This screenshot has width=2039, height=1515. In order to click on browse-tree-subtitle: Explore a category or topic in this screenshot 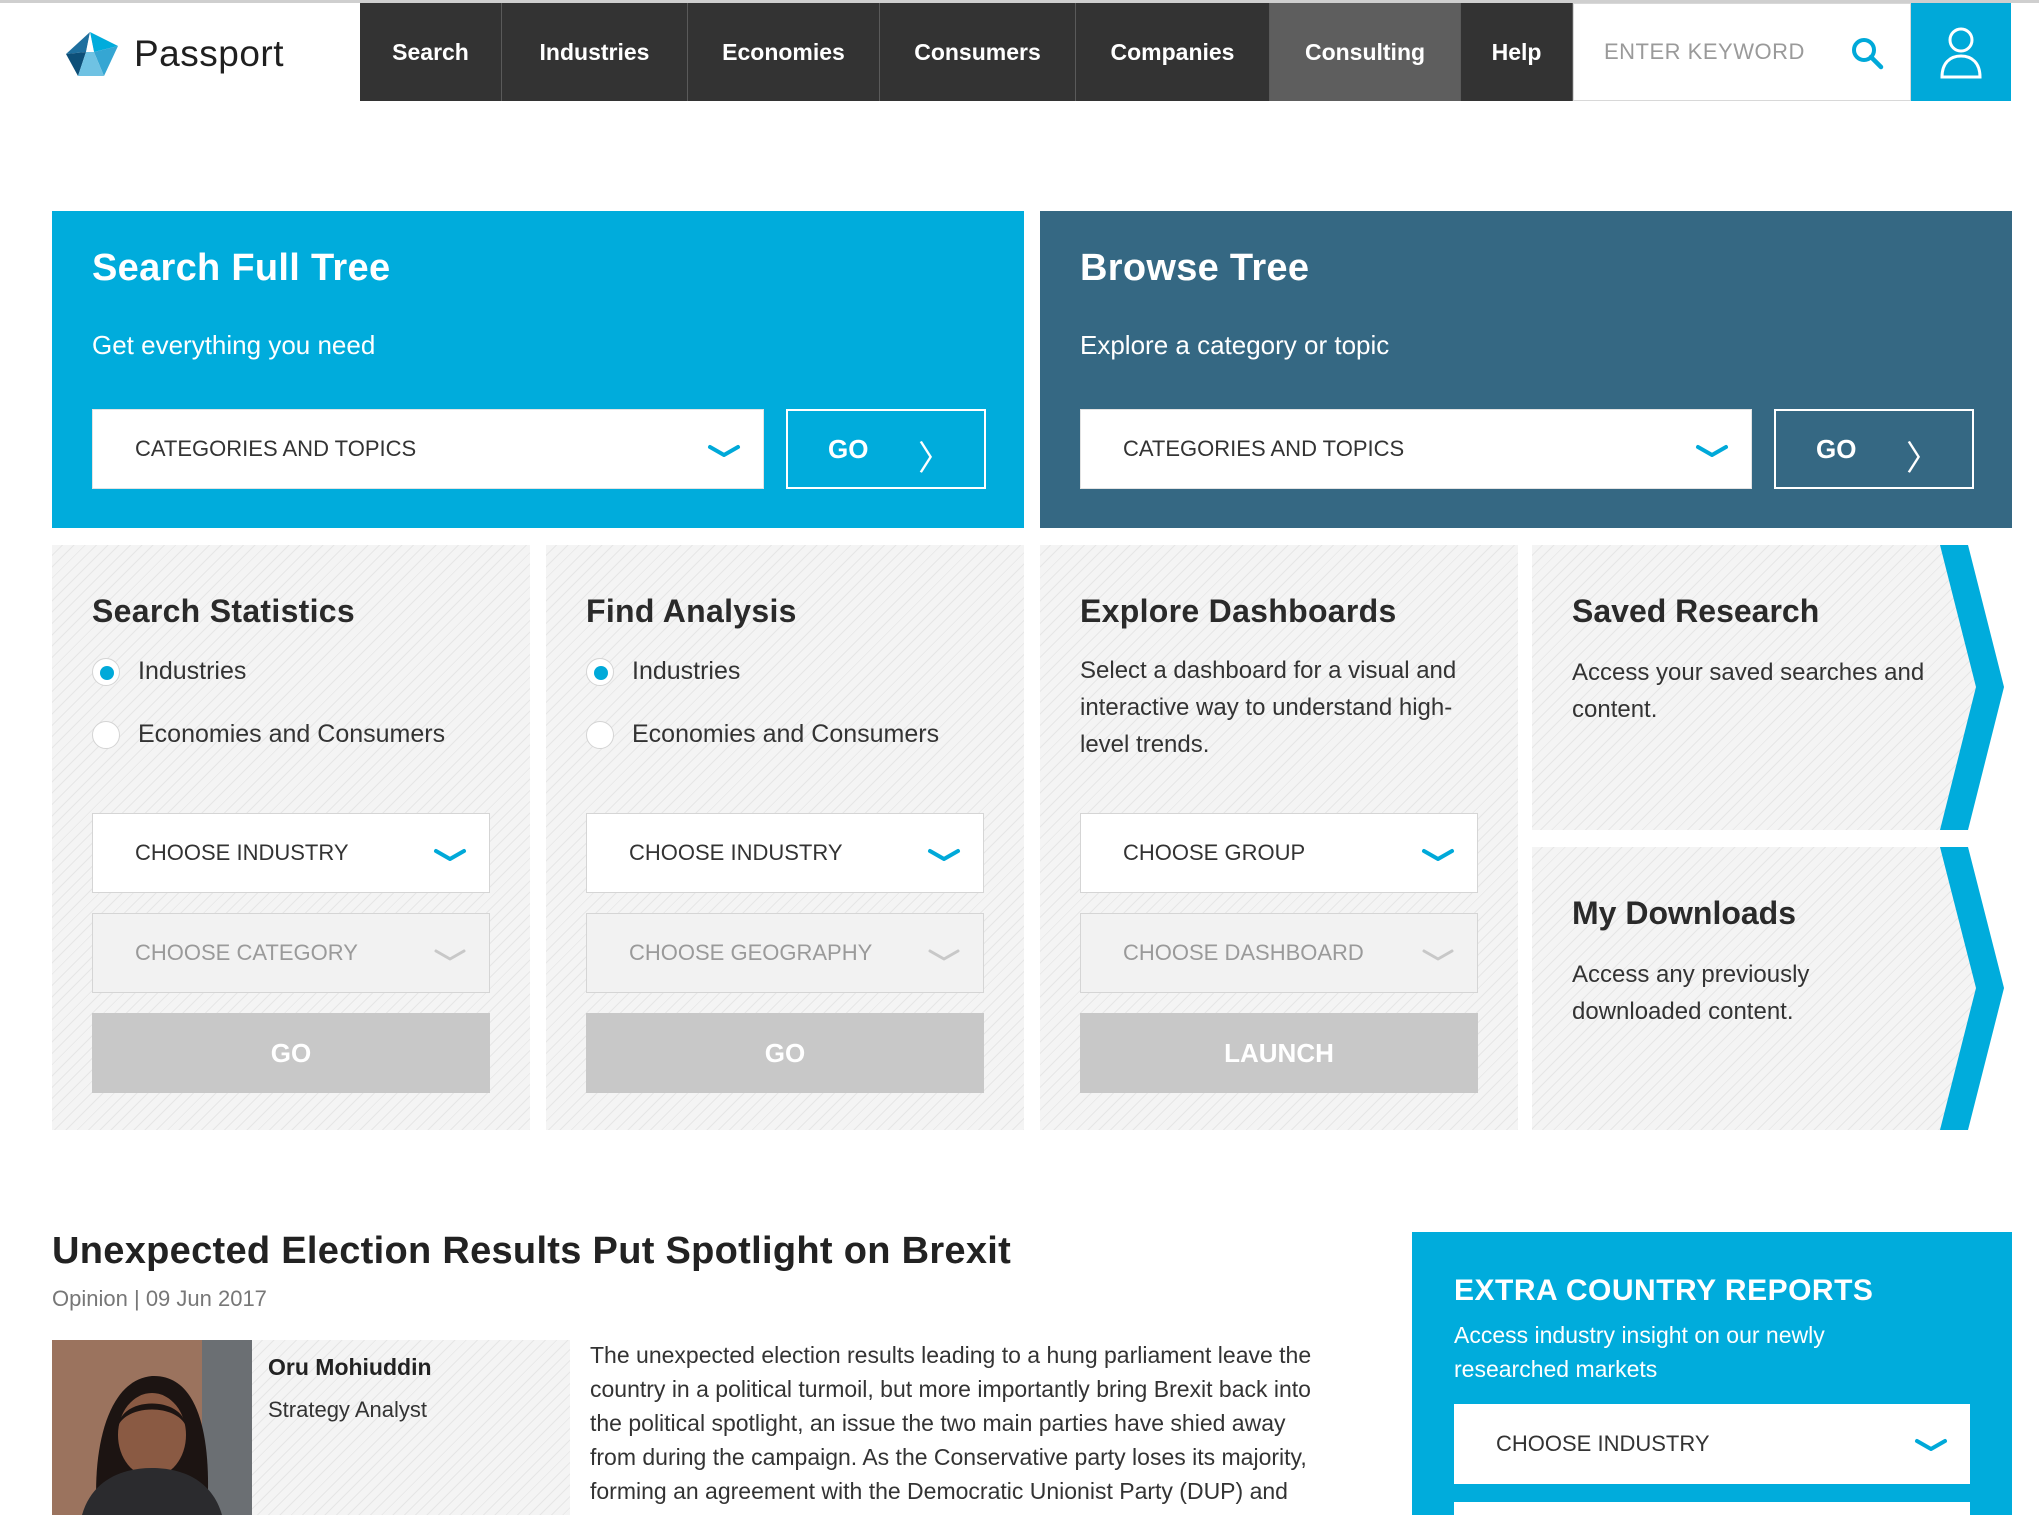, I will do `click(1235, 345)`.